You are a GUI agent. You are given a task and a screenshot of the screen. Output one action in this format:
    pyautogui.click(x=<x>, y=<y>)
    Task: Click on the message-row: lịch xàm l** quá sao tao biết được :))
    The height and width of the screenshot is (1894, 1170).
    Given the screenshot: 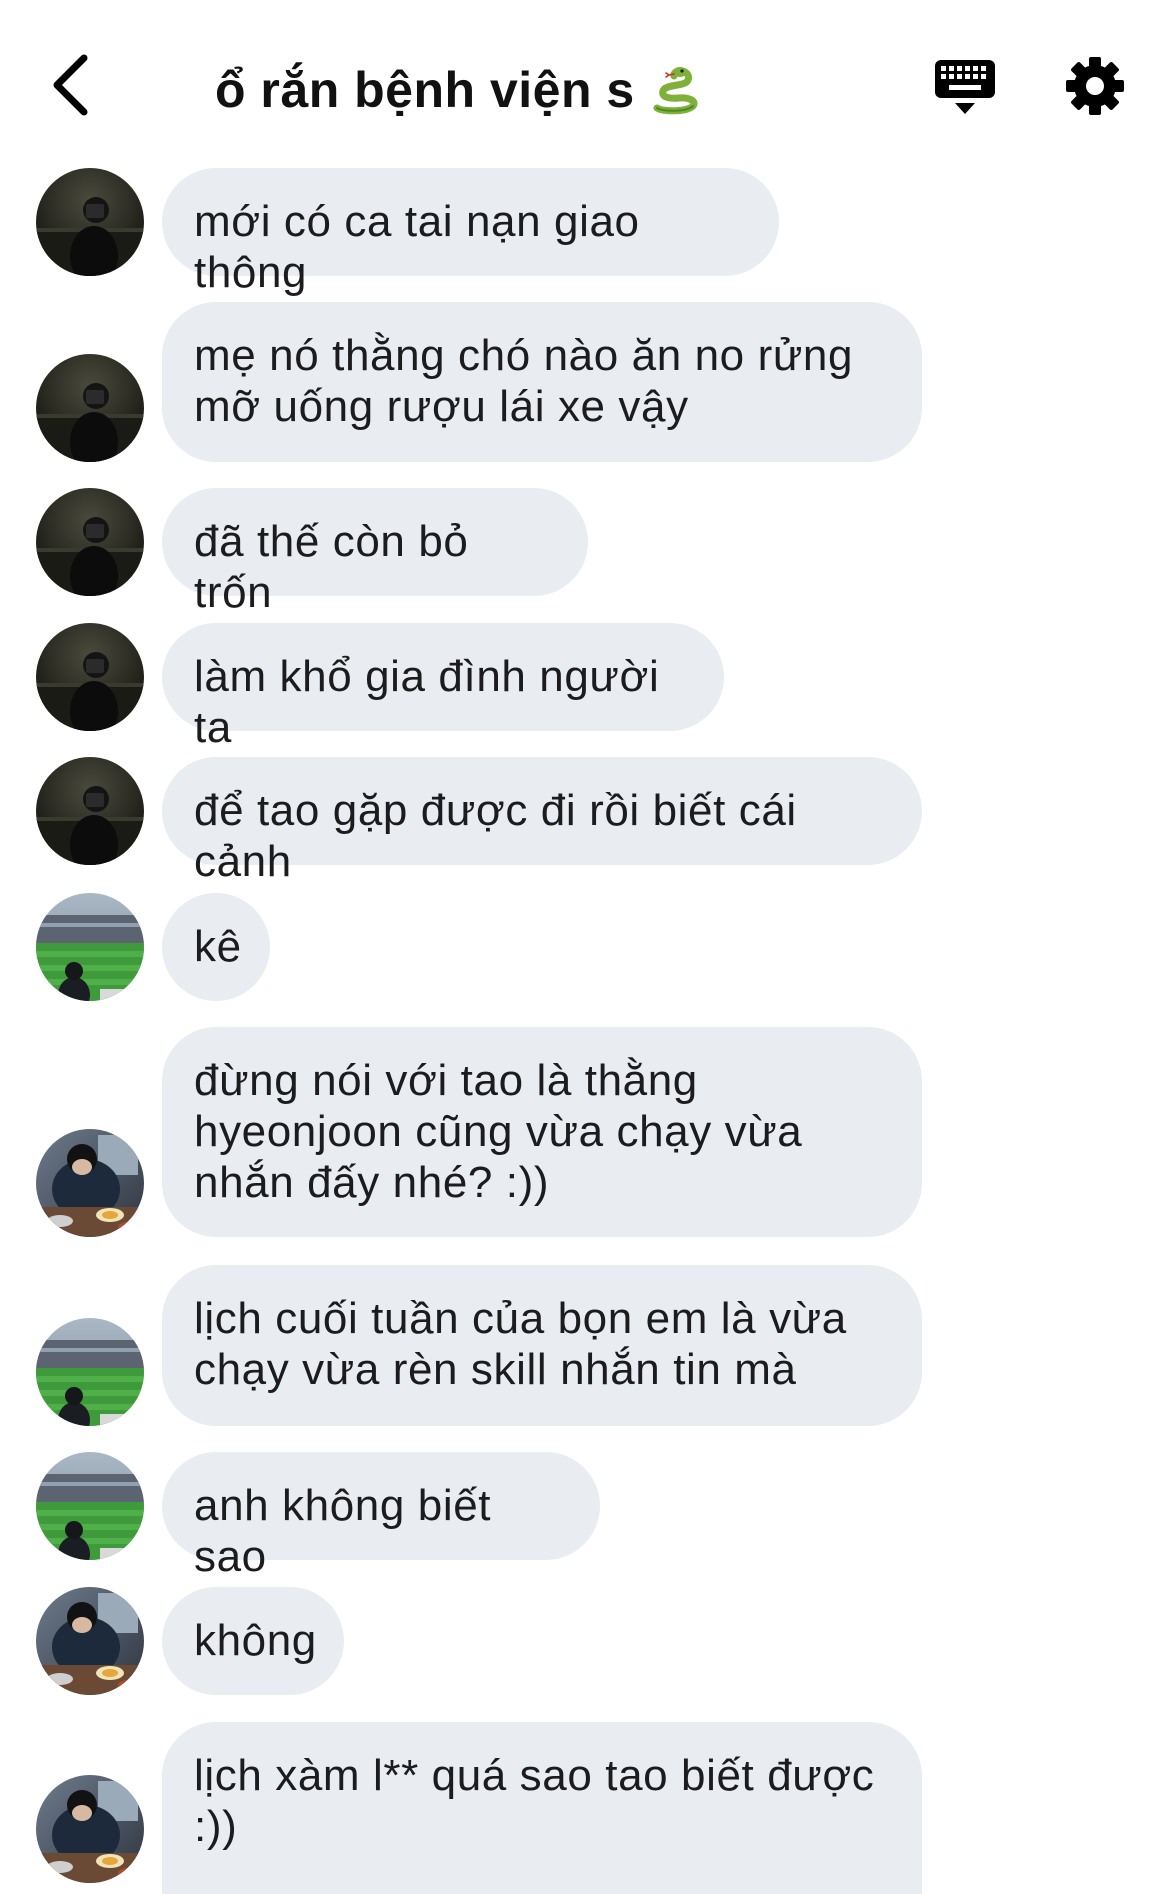 What is the action you would take?
    pyautogui.click(x=585, y=1808)
    